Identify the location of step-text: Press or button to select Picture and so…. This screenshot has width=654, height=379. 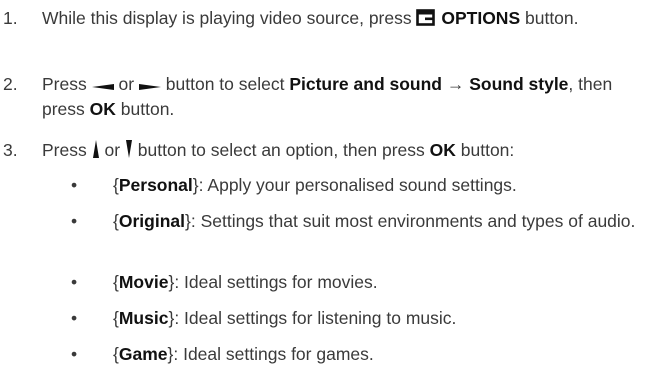
(327, 96).